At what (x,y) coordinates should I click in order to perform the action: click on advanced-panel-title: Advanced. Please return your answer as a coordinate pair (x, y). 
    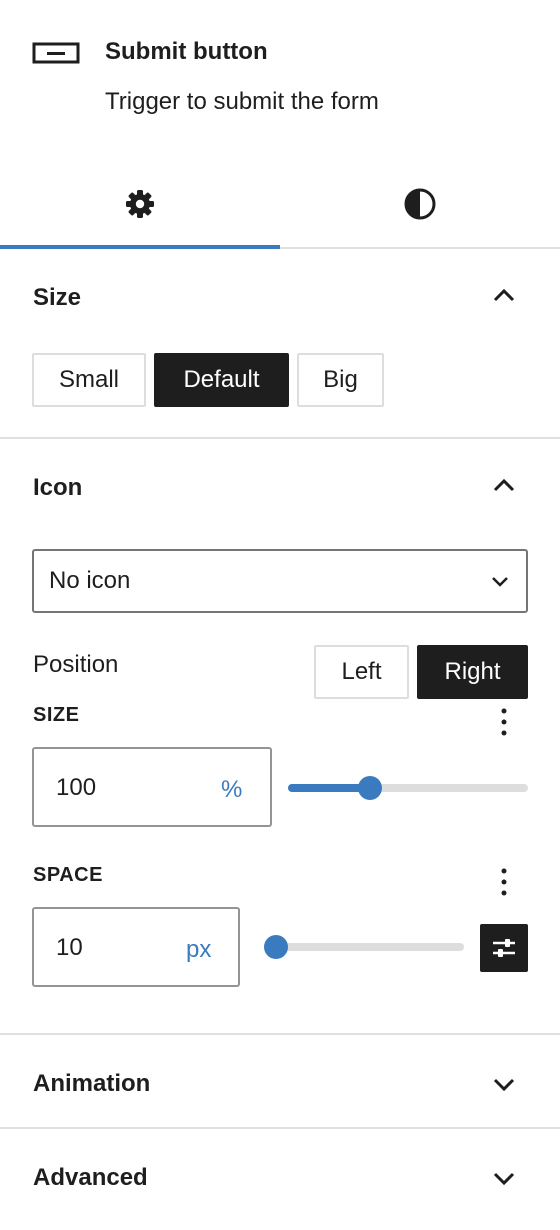
    Looking at the image, I should click on (90, 1178).